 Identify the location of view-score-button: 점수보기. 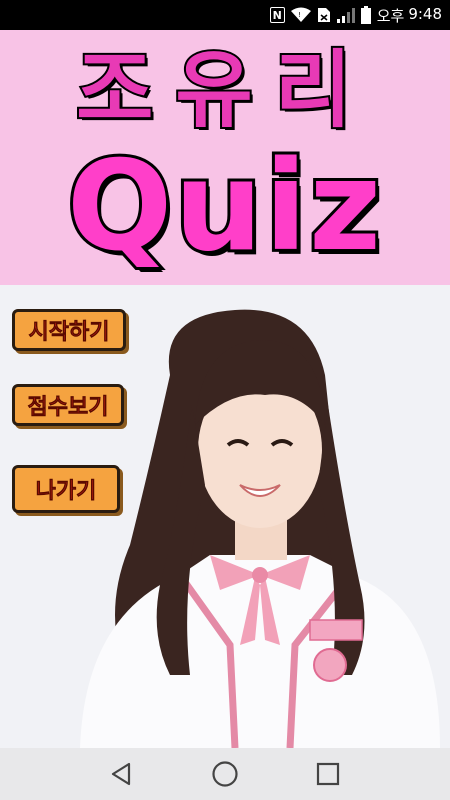
(68, 405).